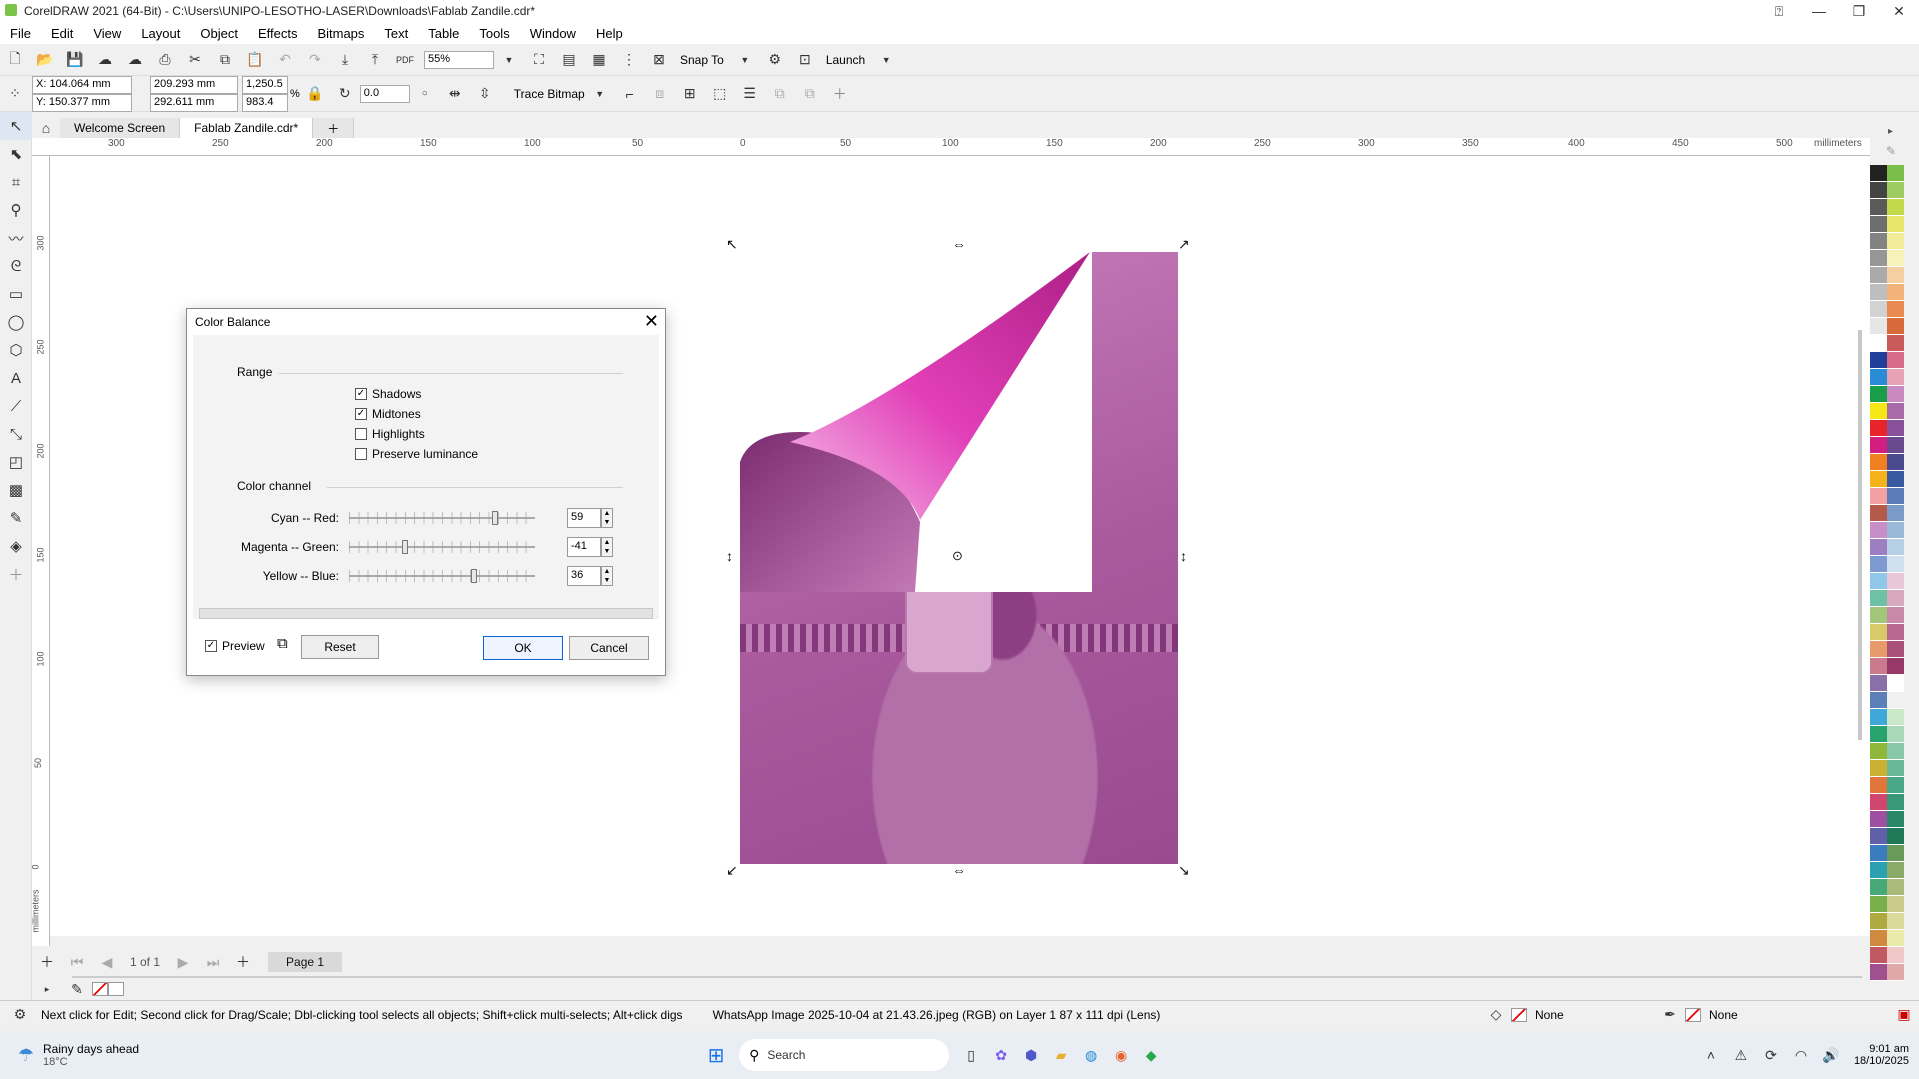 The width and height of the screenshot is (1919, 1079). What do you see at coordinates (396, 33) in the screenshot?
I see `menu-text: Text` at bounding box center [396, 33].